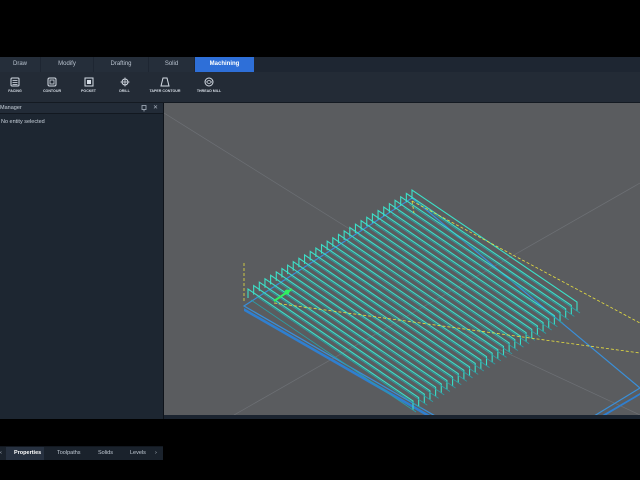 This screenshot has height=480, width=640. I want to click on taper-contour-icon, so click(165, 82).